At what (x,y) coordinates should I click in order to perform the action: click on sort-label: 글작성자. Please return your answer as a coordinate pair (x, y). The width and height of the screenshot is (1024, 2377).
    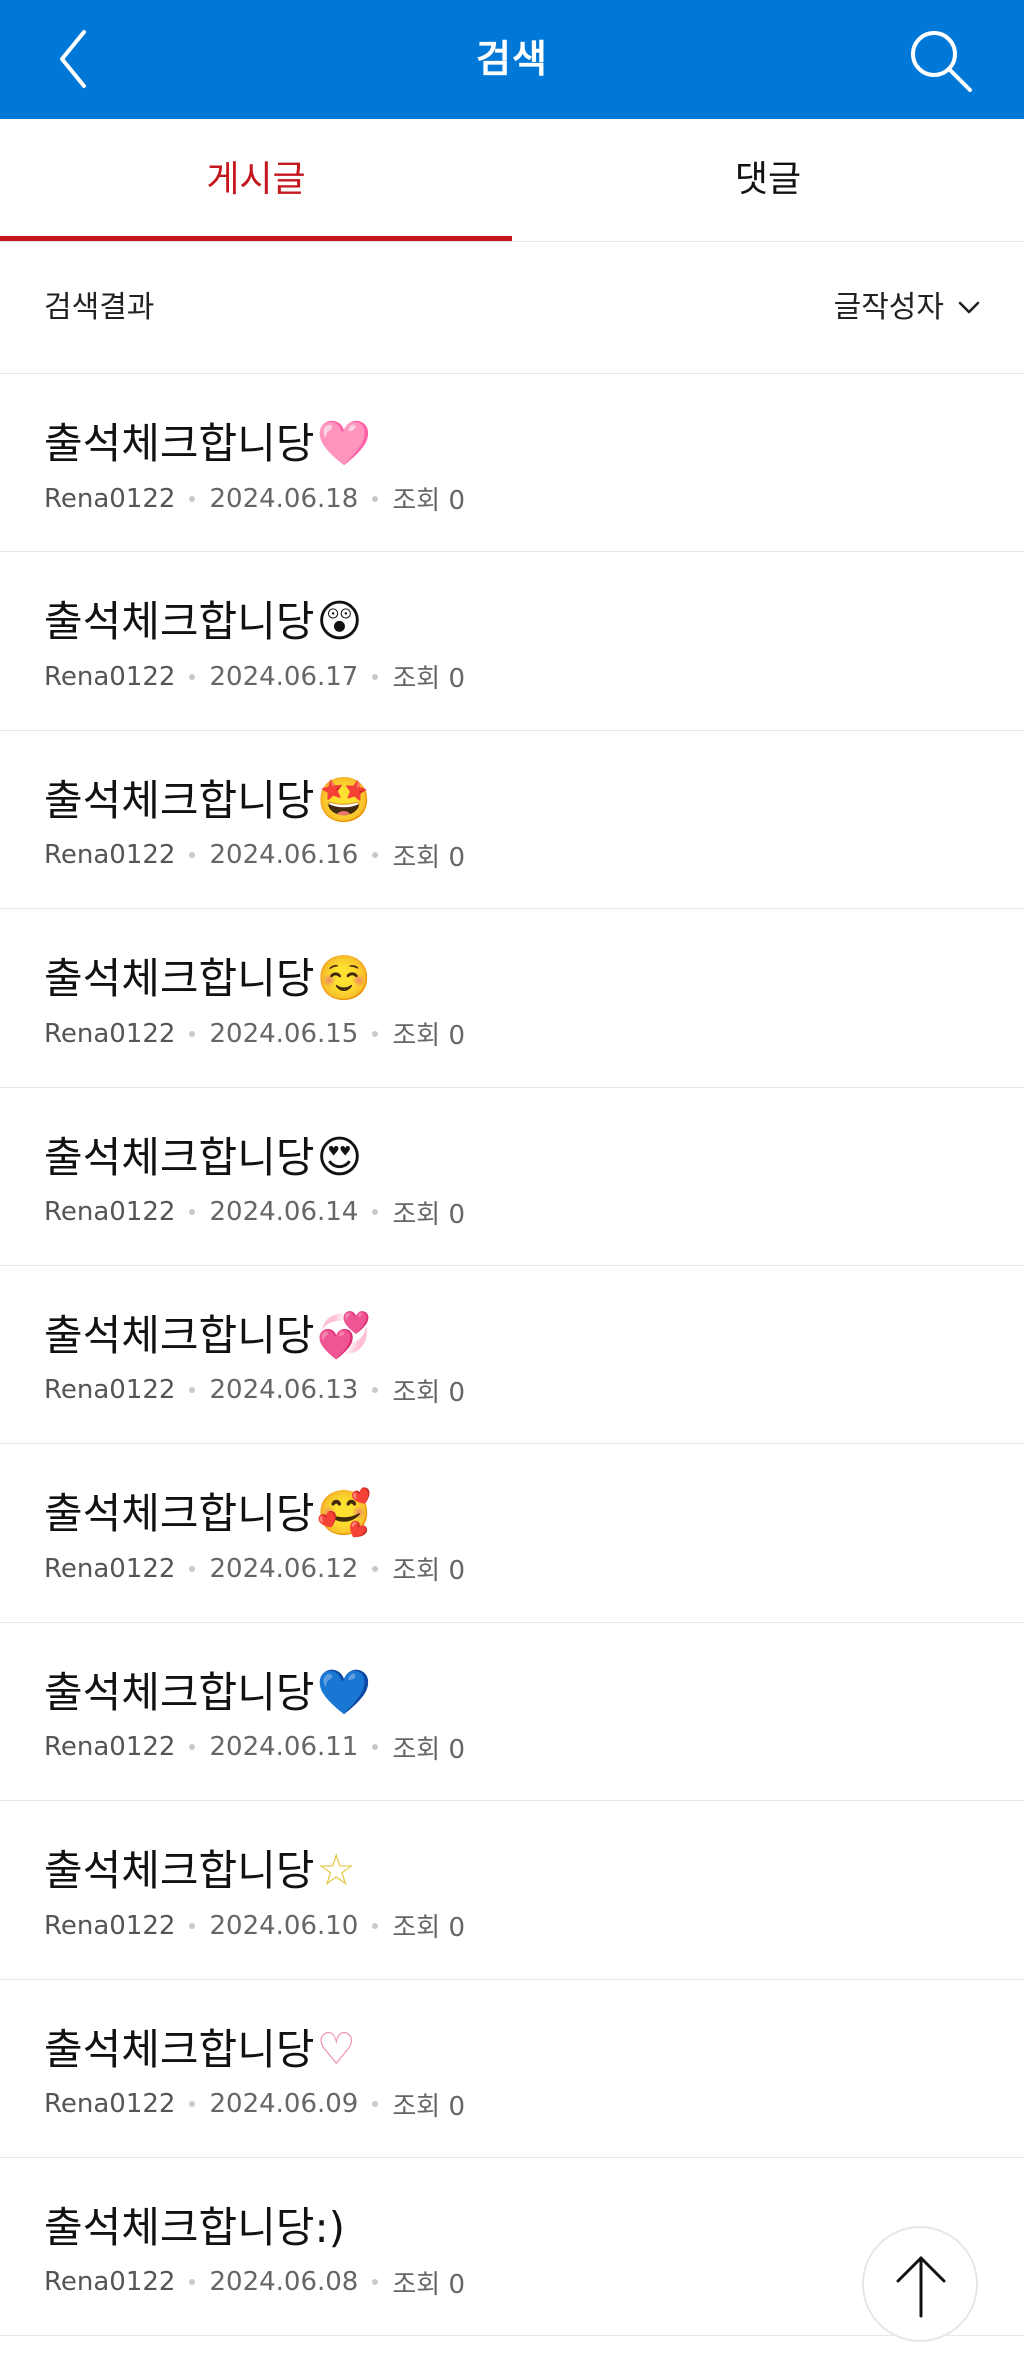
    Looking at the image, I should click on (888, 307).